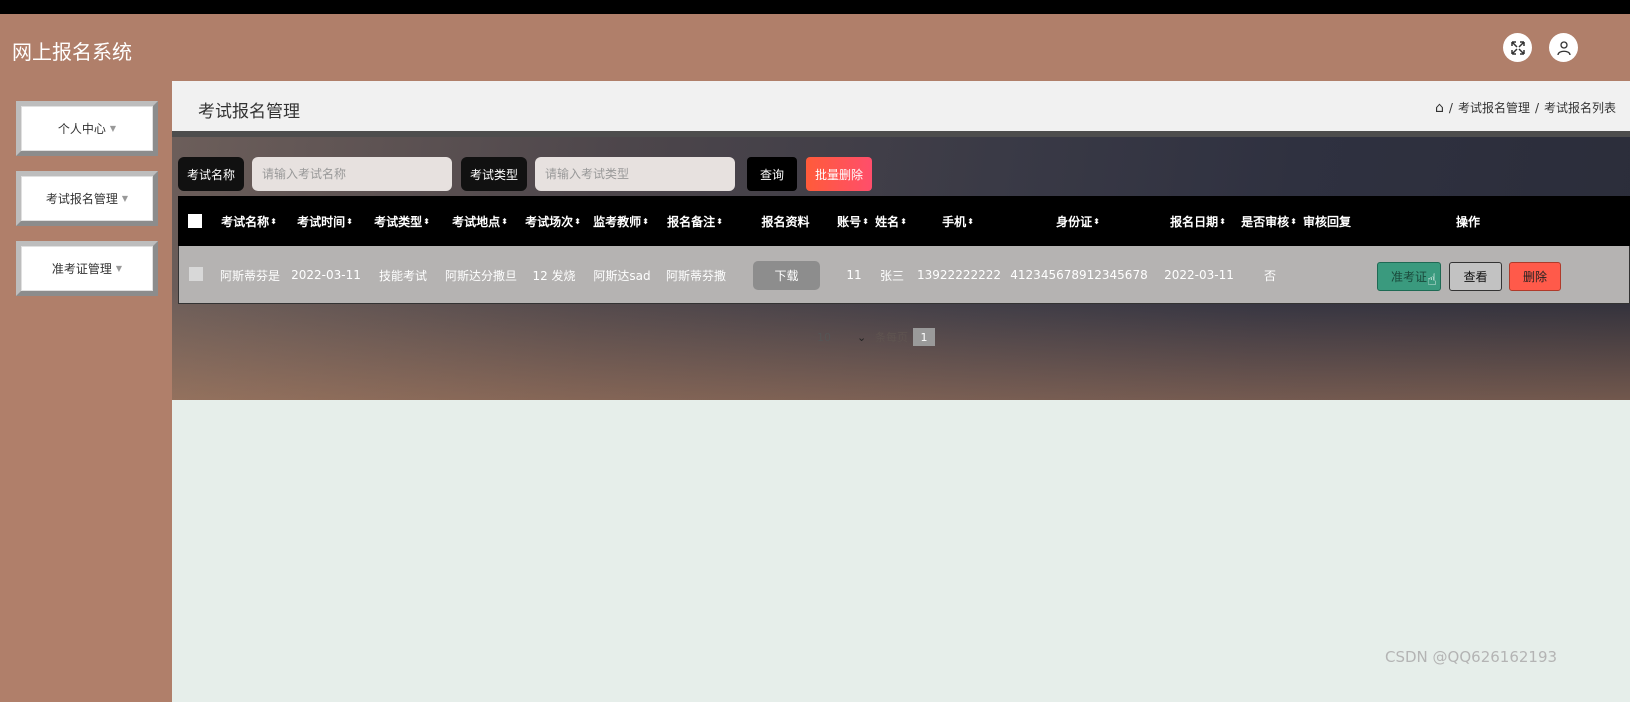 This screenshot has width=1630, height=702. What do you see at coordinates (622, 275) in the screenshot?
I see `cell-invigilator: 阿斯达sad` at bounding box center [622, 275].